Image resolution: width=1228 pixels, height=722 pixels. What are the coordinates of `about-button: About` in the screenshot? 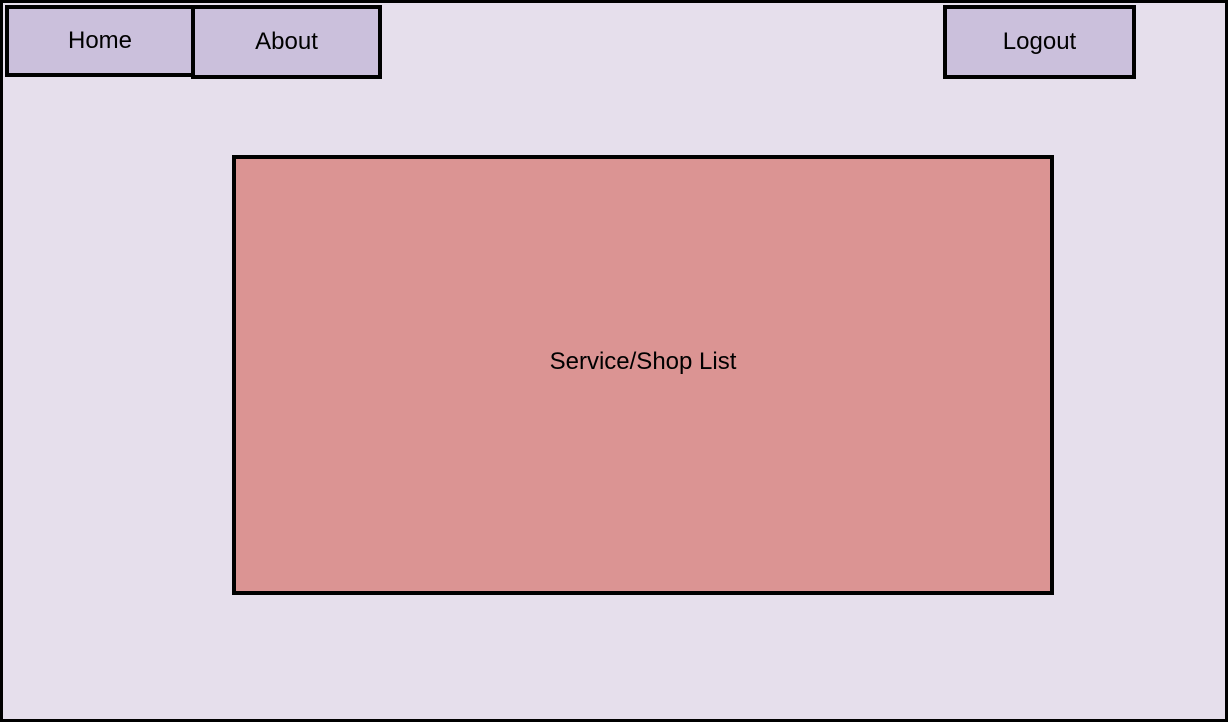 It's located at (286, 42).